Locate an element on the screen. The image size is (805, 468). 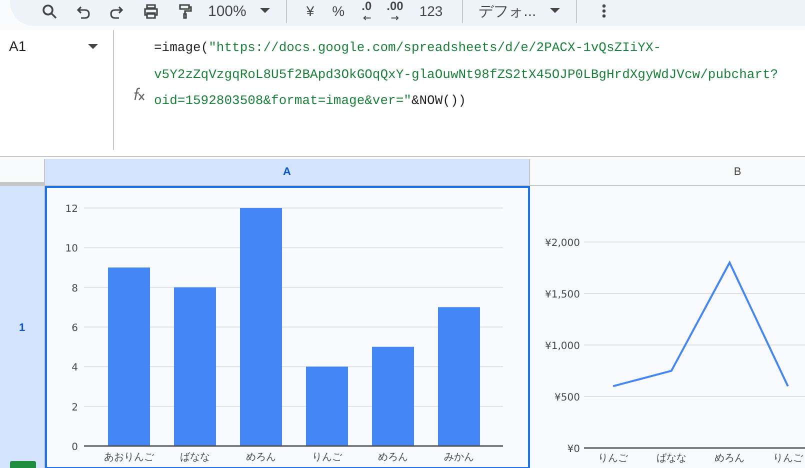
paint-roller-icon is located at coordinates (185, 11).